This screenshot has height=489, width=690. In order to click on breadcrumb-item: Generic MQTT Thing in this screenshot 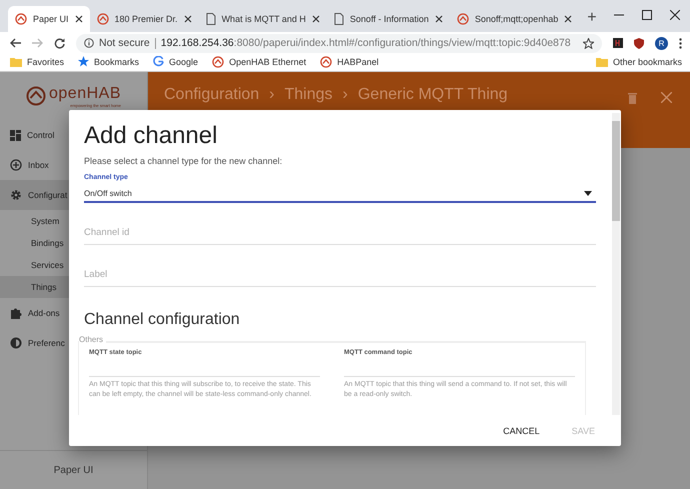, I will do `click(433, 95)`.